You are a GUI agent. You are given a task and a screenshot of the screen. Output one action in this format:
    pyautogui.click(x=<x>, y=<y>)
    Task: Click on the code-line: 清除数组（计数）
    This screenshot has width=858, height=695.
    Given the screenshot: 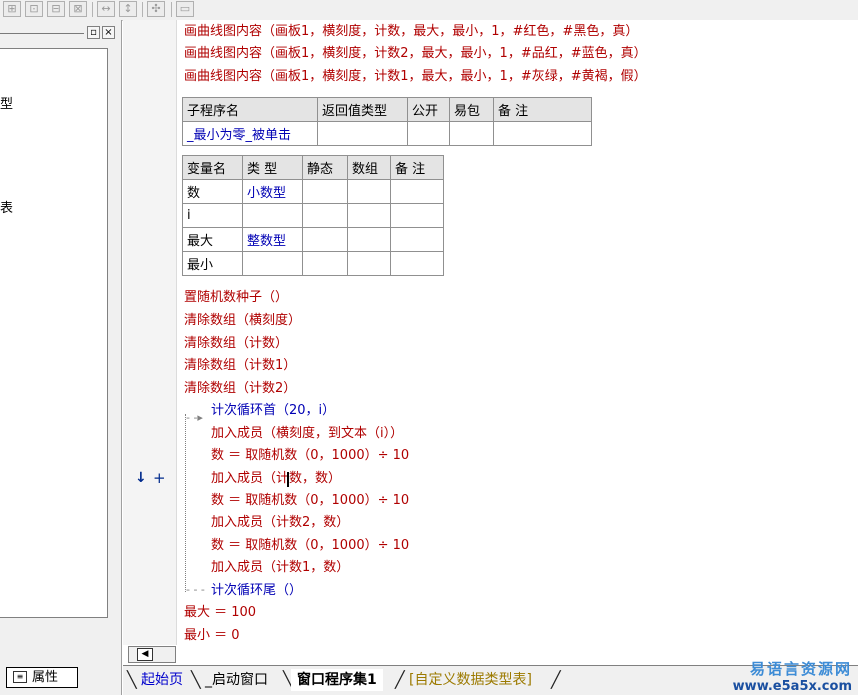 What is the action you would take?
    pyautogui.click(x=236, y=344)
    